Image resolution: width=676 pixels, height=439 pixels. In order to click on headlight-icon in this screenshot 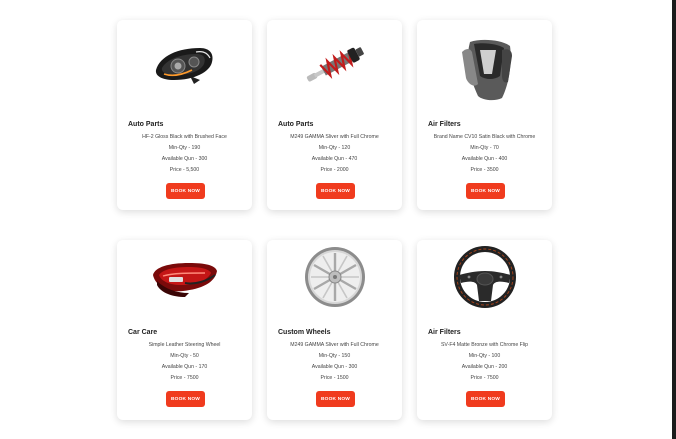, I will do `click(183, 66)`.